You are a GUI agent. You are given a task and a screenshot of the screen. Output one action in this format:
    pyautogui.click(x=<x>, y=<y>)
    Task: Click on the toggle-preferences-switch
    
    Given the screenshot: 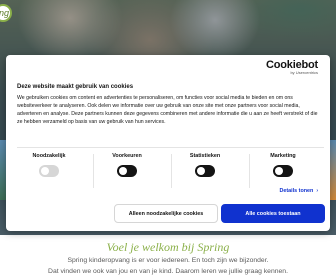 What is the action you would take?
    pyautogui.click(x=127, y=171)
    